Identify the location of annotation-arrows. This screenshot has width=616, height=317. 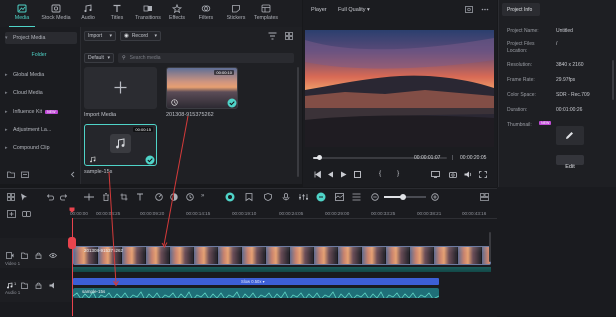
(148, 201).